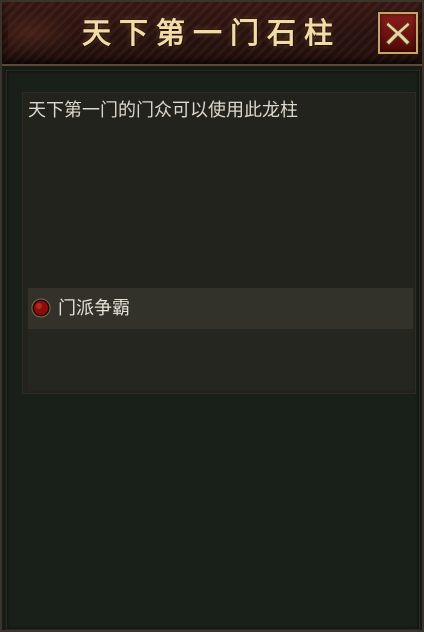 This screenshot has height=632, width=424. I want to click on title-ornament, so click(43, 33).